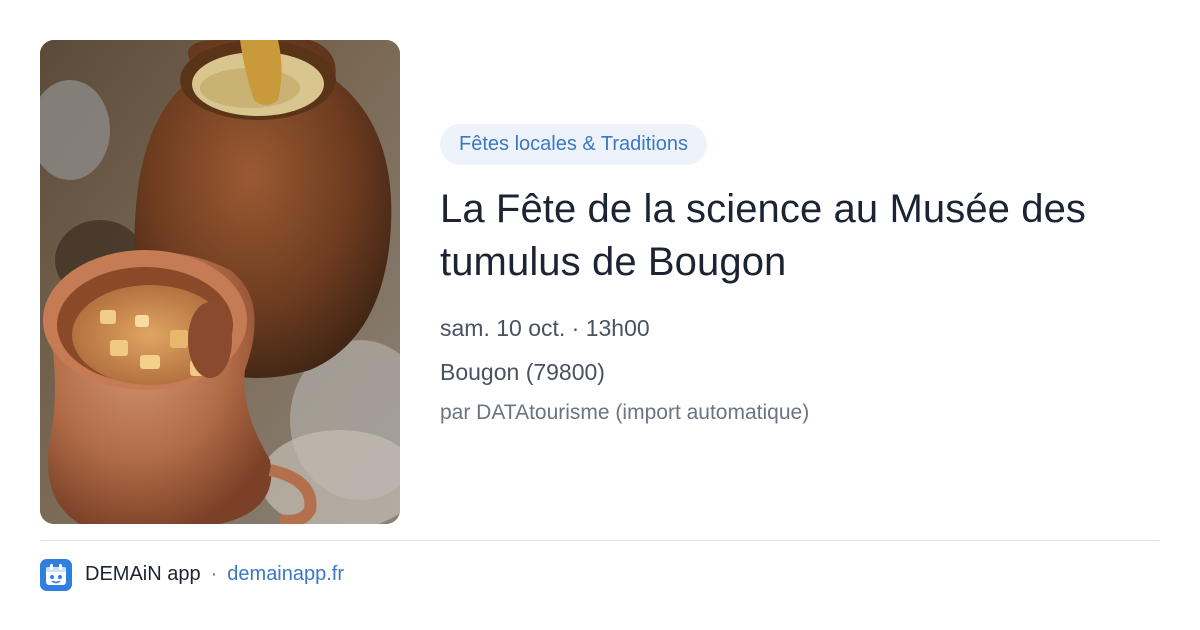  What do you see at coordinates (56, 574) in the screenshot?
I see `demain-app-logo-icon` at bounding box center [56, 574].